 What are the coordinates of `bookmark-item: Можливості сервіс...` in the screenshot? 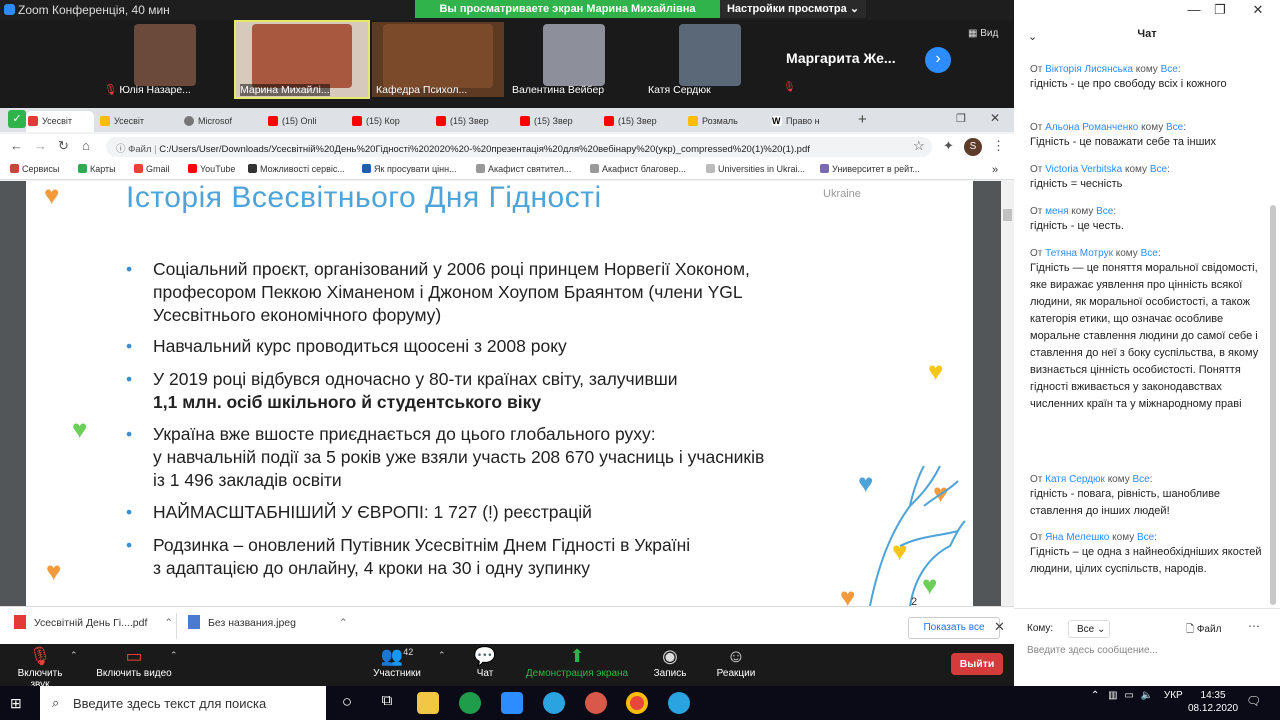 It's located at (296, 169).